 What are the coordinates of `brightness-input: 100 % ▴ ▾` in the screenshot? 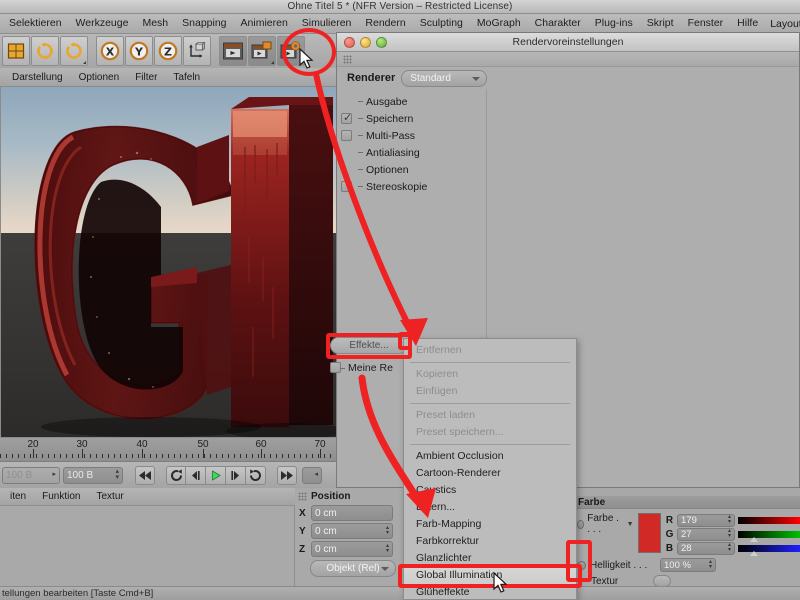 It's located at (688, 565).